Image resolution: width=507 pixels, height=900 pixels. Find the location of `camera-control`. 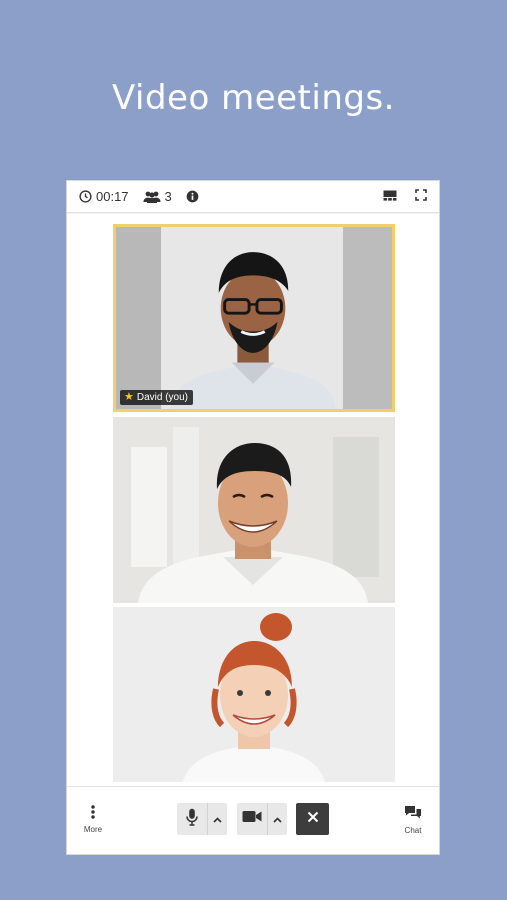

camera-control is located at coordinates (262, 819).